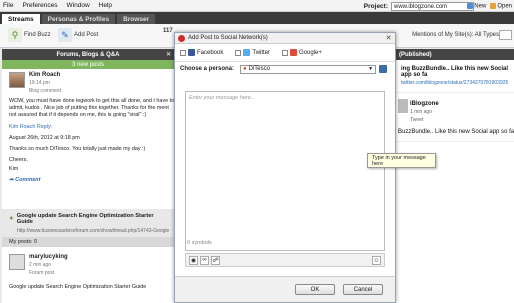  What do you see at coordinates (215, 260) in the screenshot?
I see `link-icon: ☍` at bounding box center [215, 260].